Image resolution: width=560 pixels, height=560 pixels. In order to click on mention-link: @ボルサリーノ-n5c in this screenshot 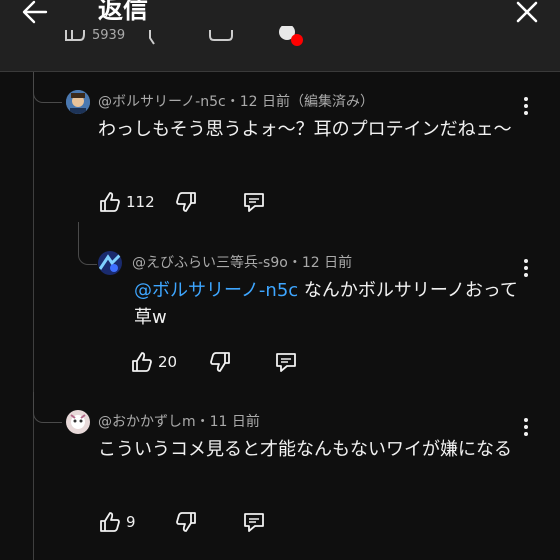, I will do `click(216, 290)`.